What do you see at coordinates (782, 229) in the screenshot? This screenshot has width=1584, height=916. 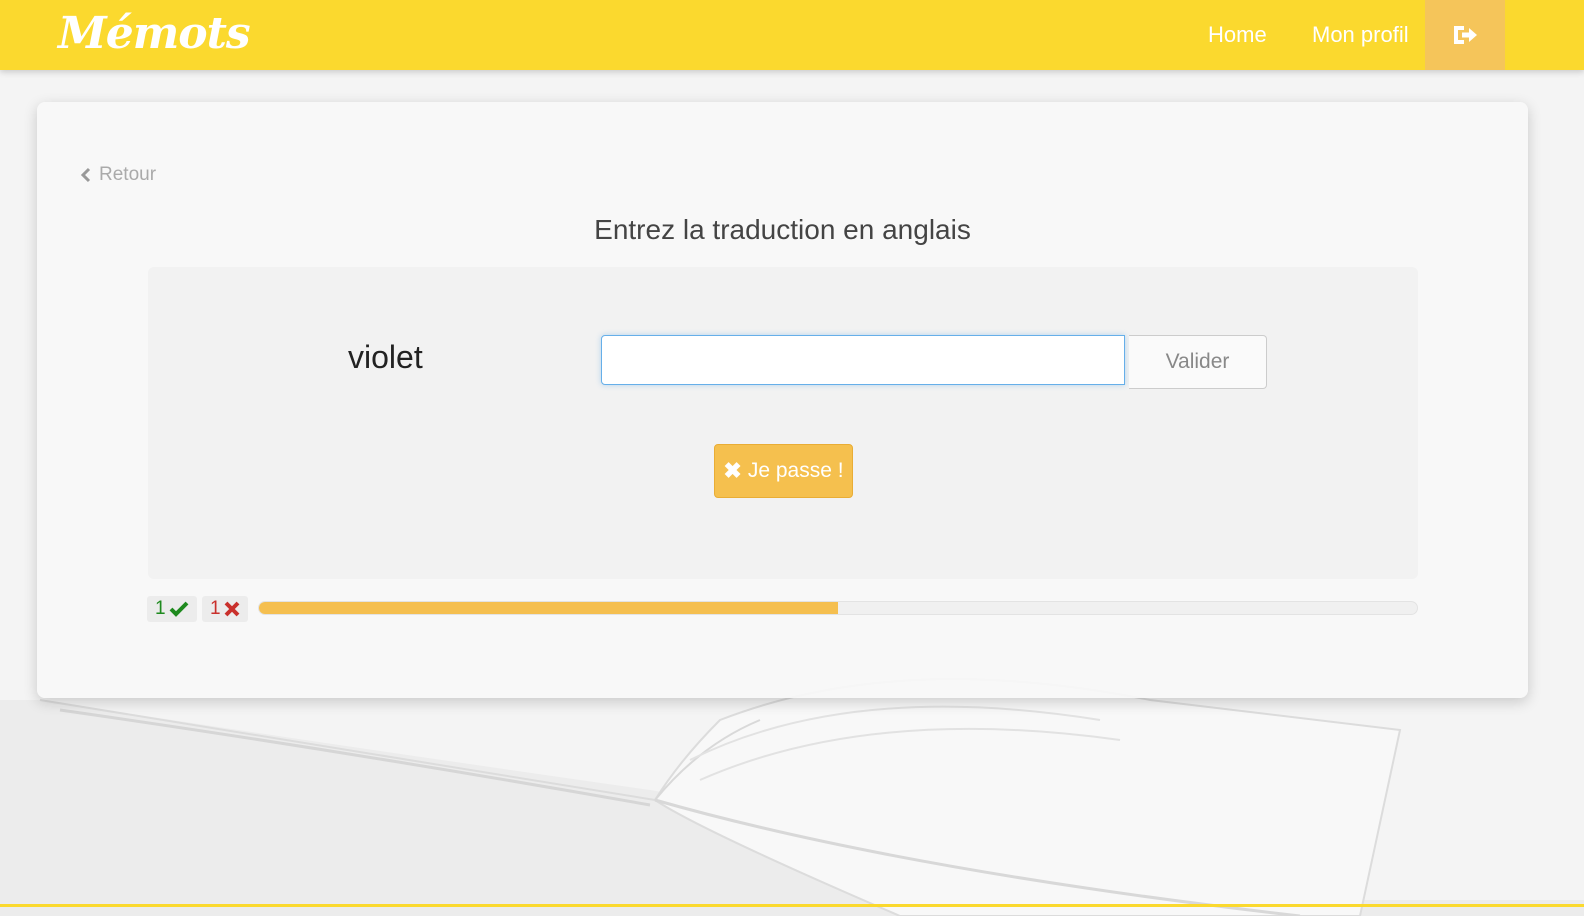 I see `instruction-title: Entrez la traduction en anglais` at bounding box center [782, 229].